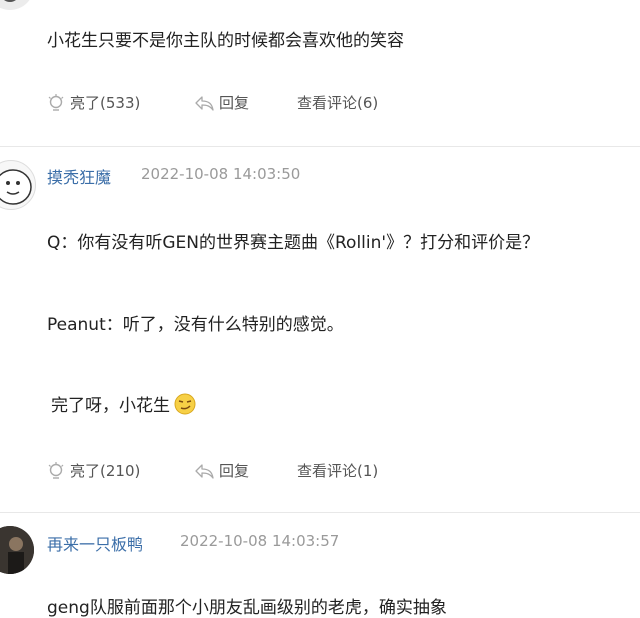 The image size is (640, 618). What do you see at coordinates (225, 41) in the screenshot?
I see `comment-body: 小花生只要不是你主队的时候都会喜欢他的笑容` at bounding box center [225, 41].